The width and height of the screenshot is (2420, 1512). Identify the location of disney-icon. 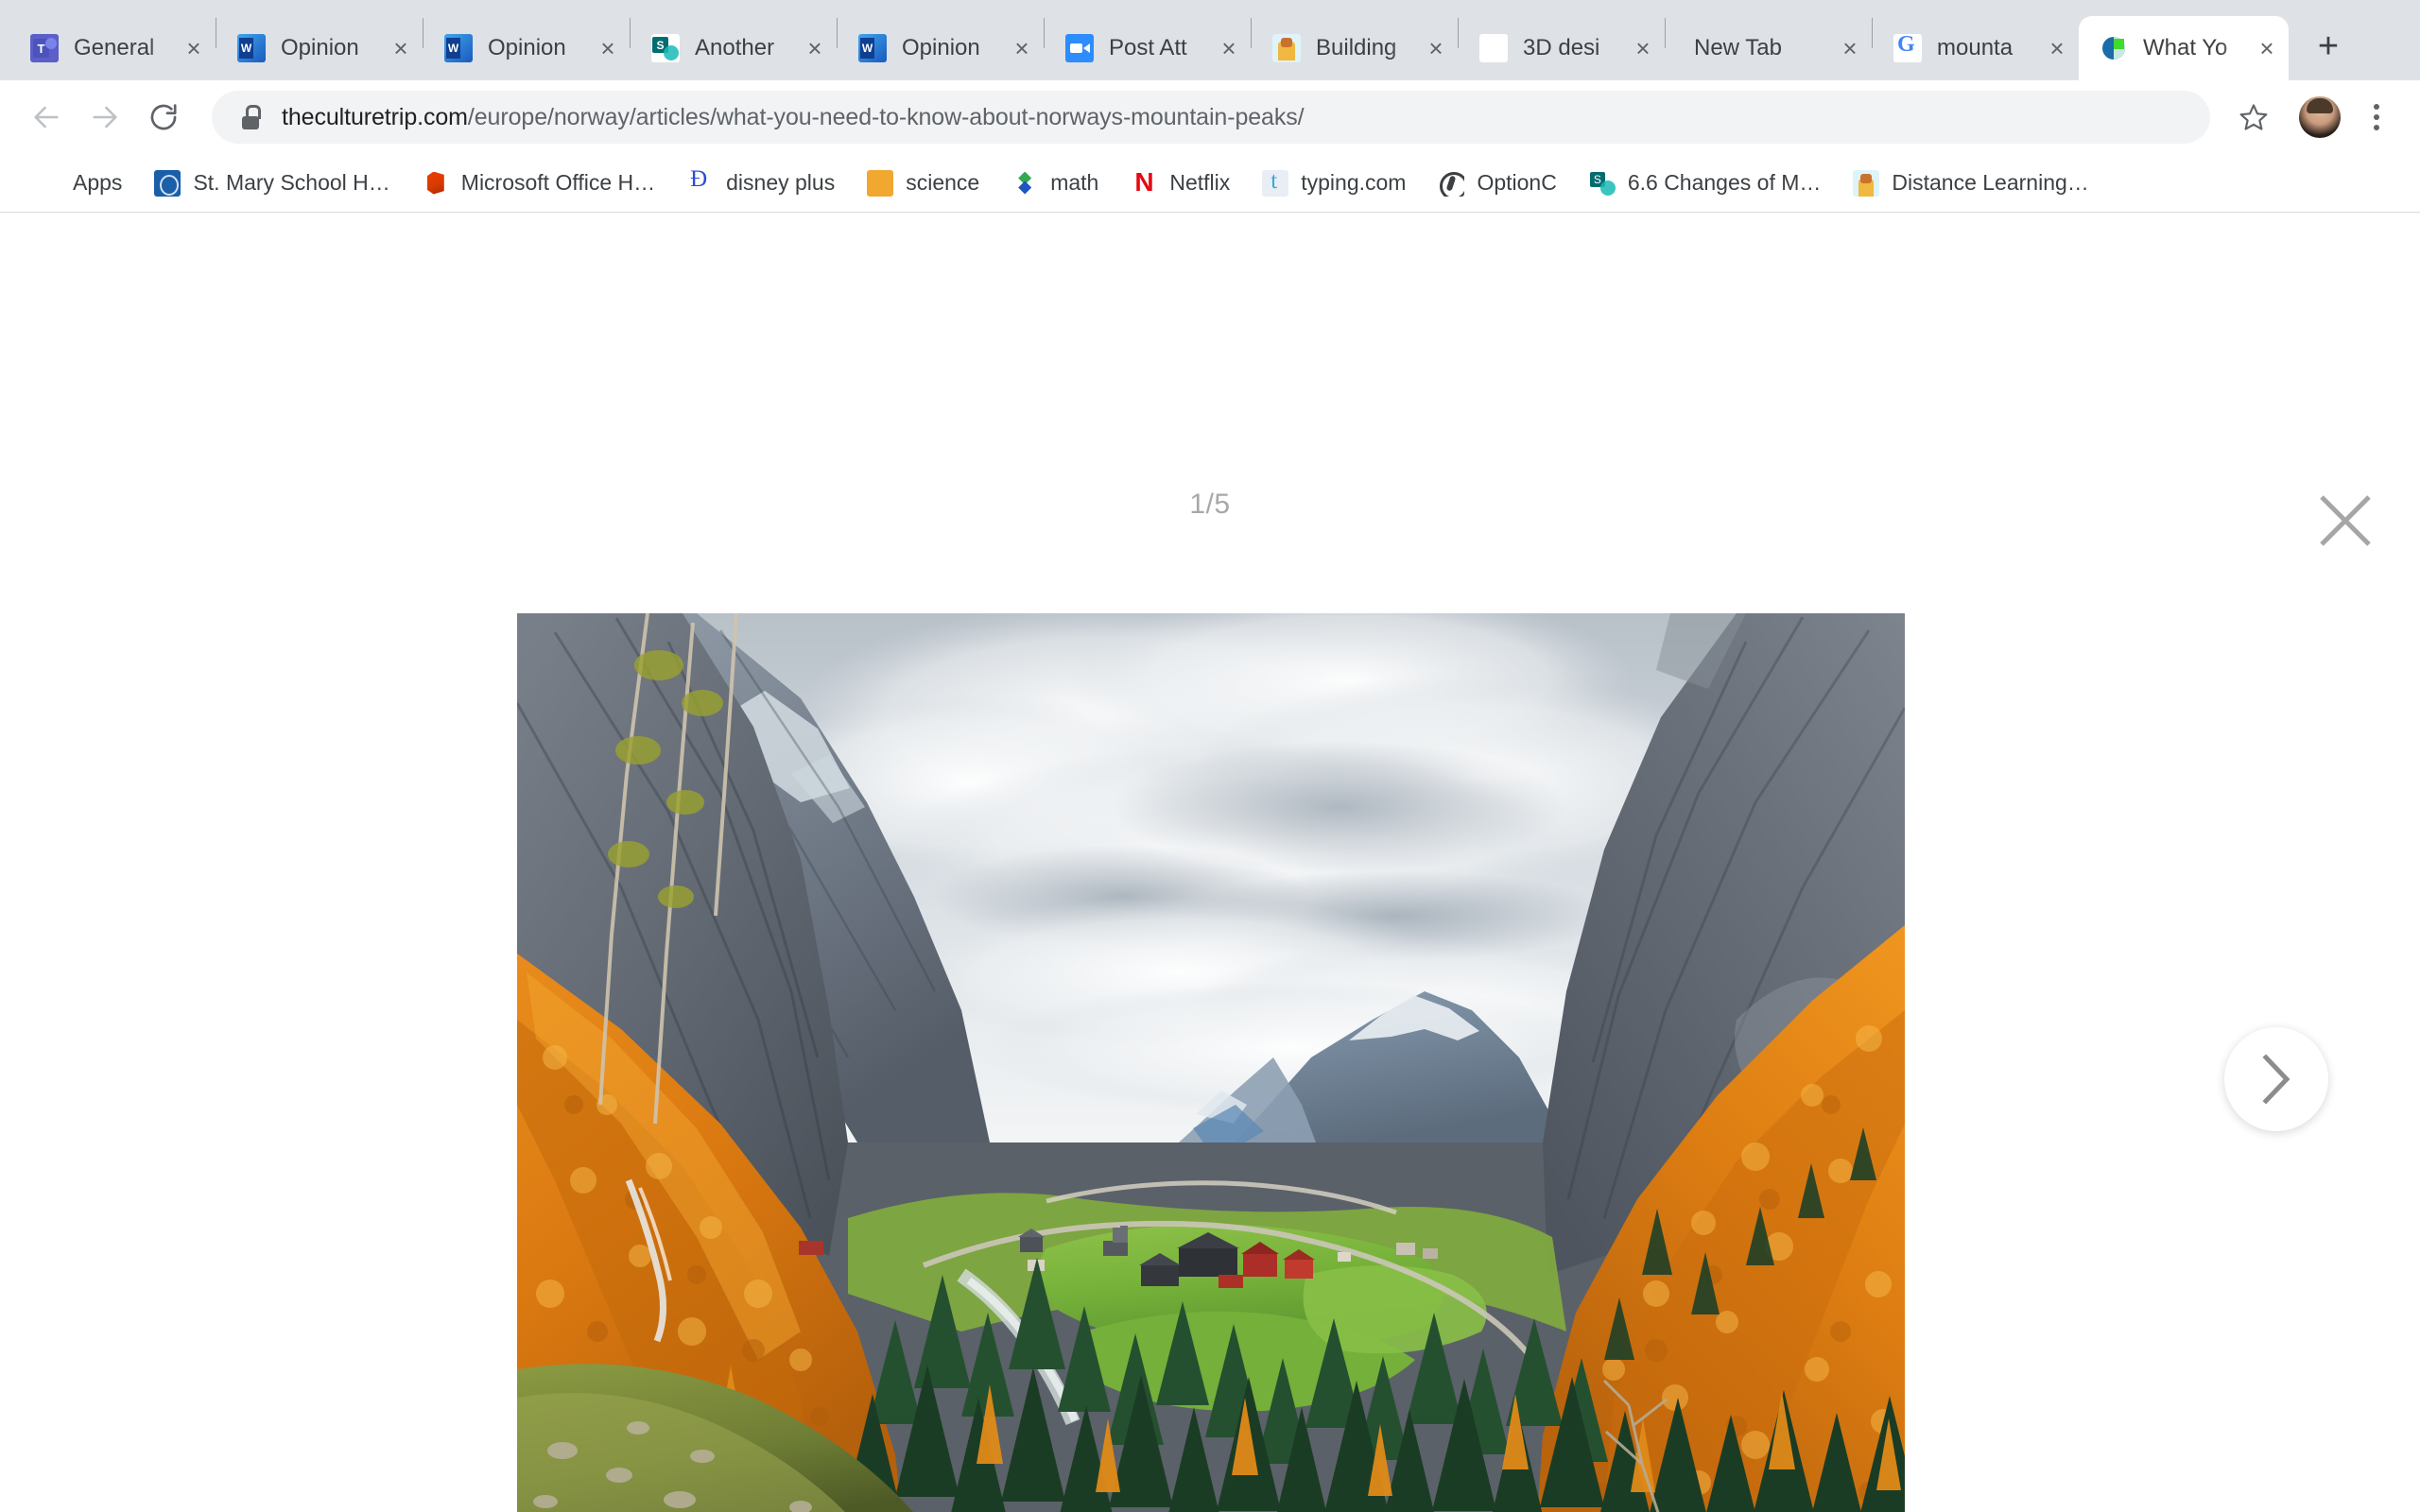
(701, 183).